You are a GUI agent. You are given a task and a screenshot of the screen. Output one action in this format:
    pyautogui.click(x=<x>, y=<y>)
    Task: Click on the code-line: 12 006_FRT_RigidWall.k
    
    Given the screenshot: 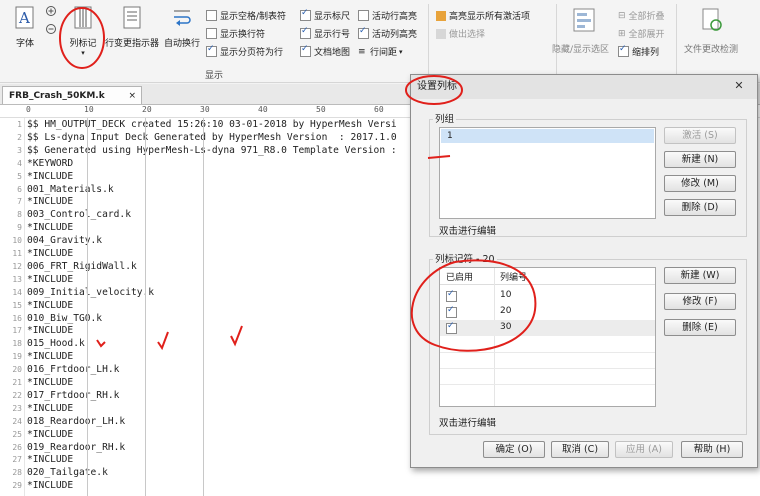 What is the action you would take?
    pyautogui.click(x=68, y=266)
    